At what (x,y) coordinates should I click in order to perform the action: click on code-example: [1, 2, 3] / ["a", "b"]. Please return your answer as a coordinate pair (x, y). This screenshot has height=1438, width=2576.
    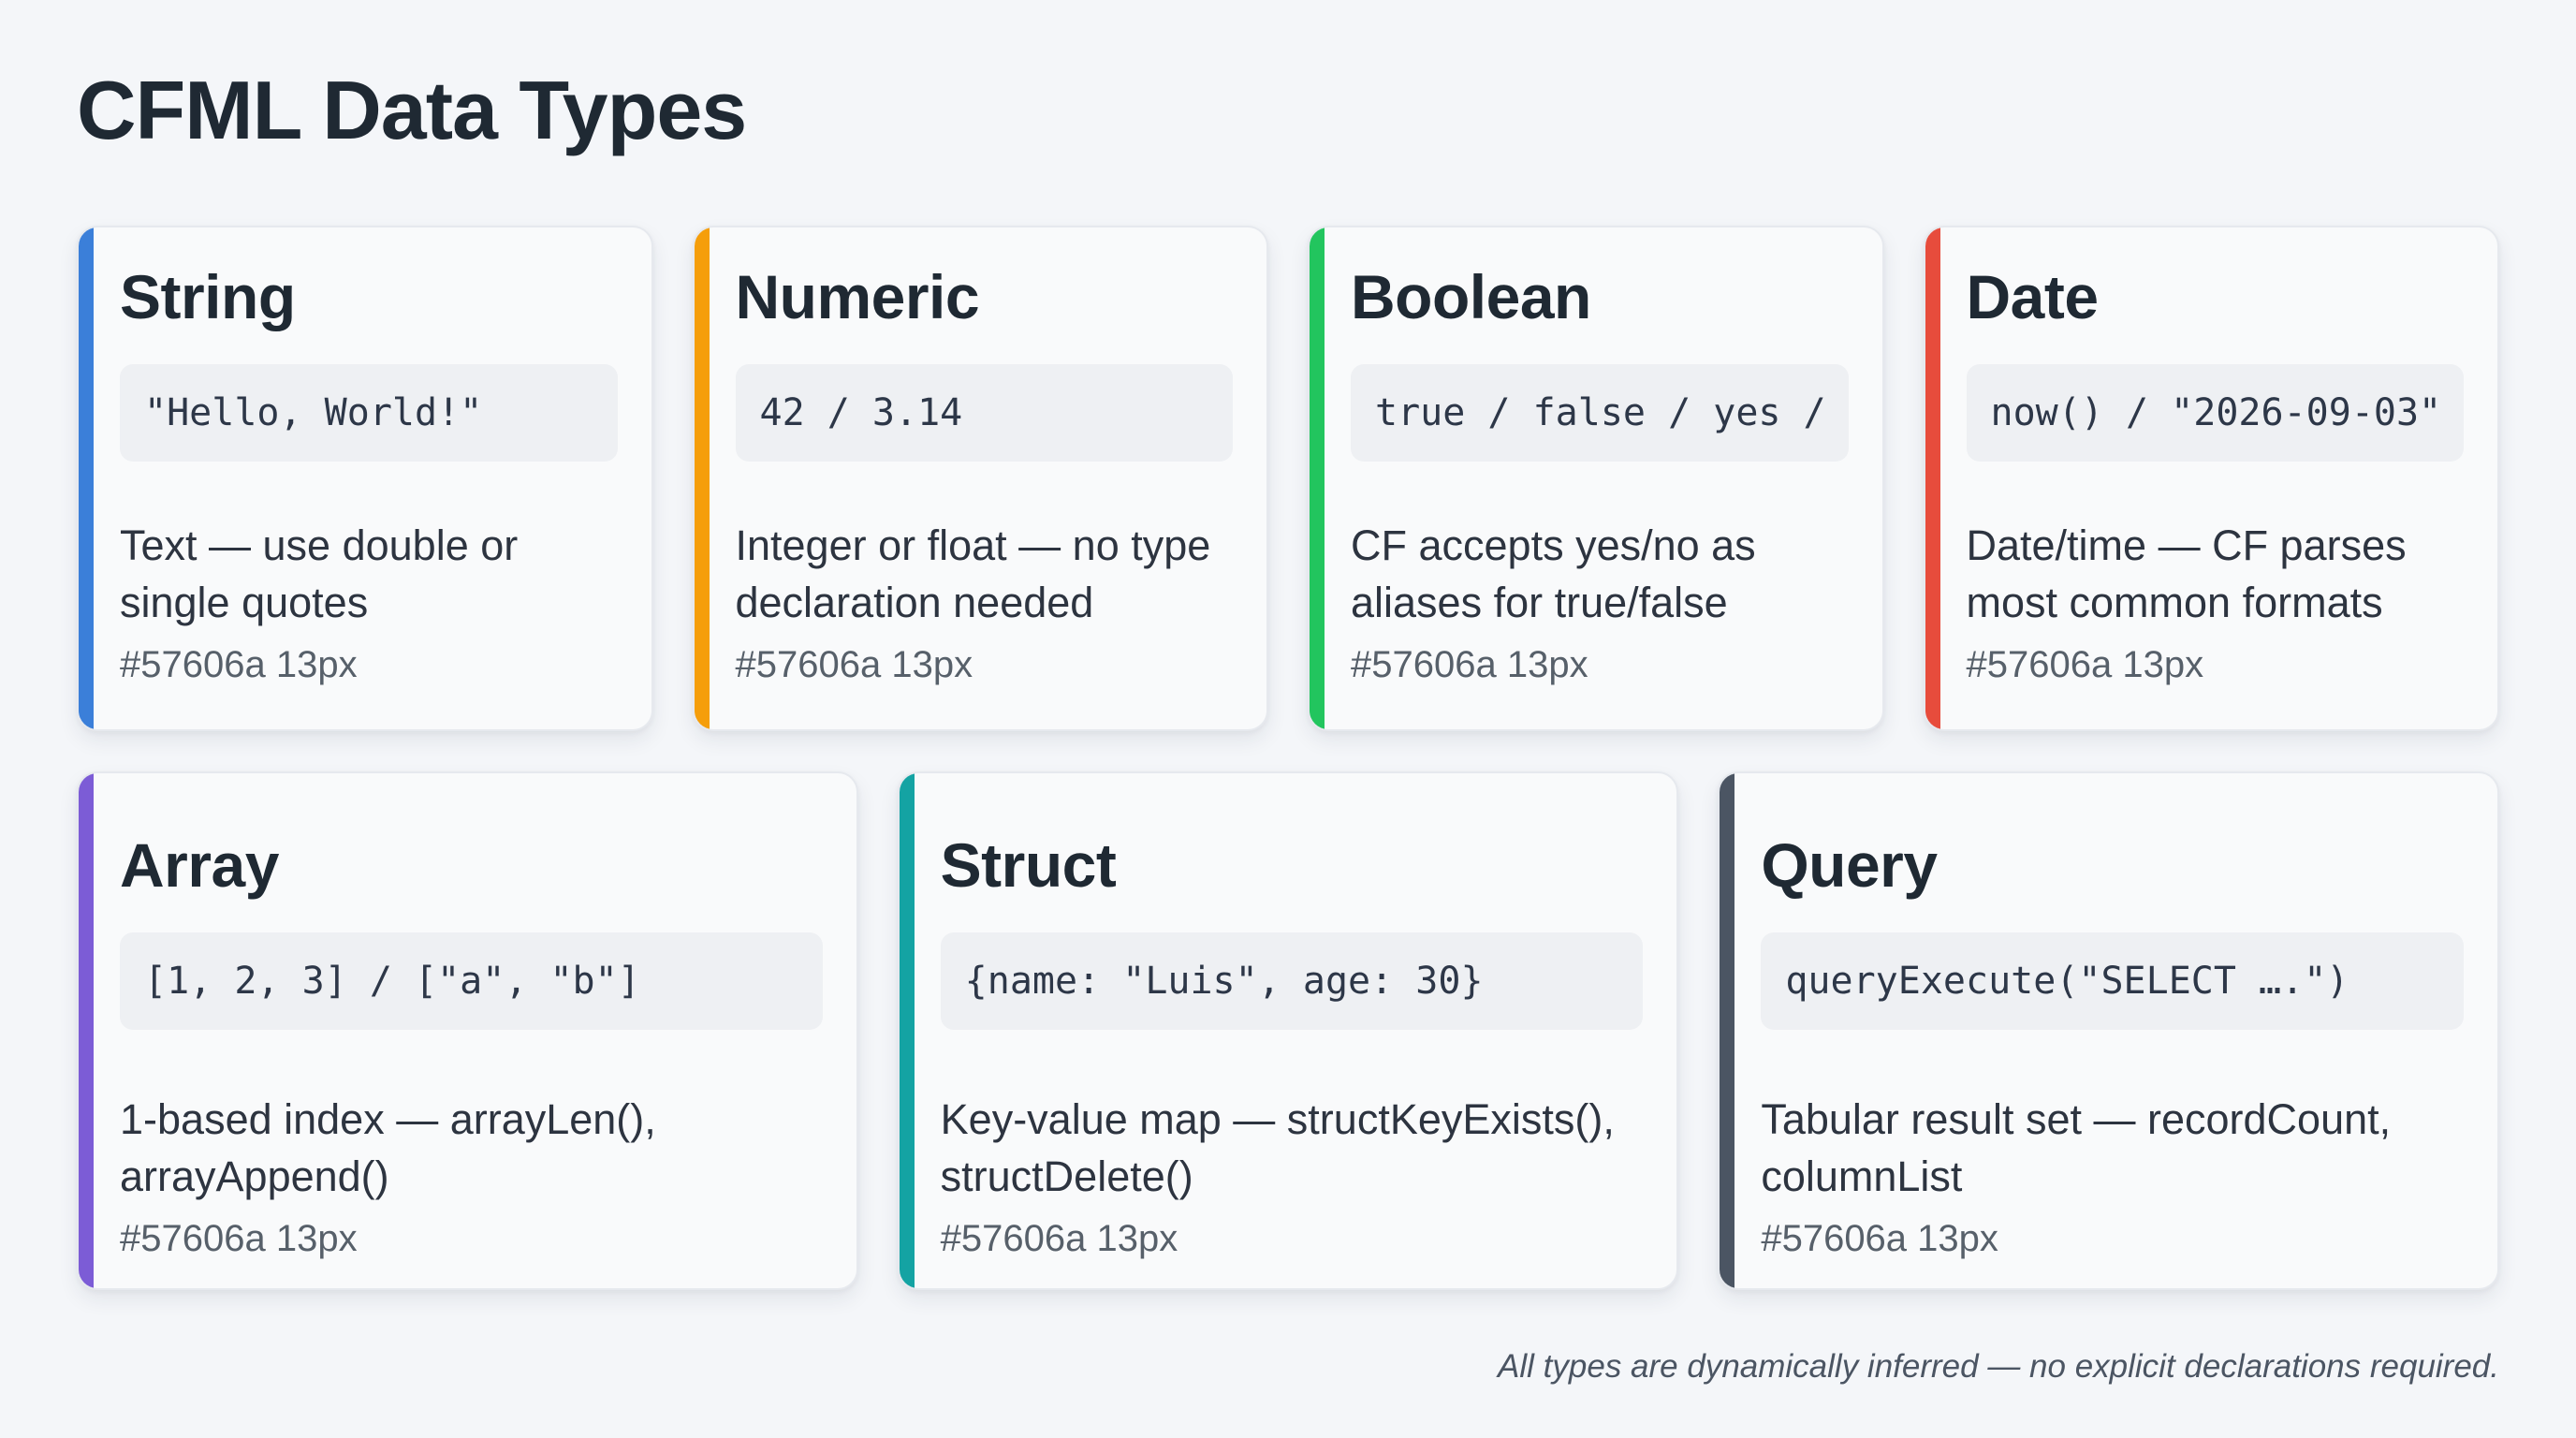
    Looking at the image, I should click on (471, 981).